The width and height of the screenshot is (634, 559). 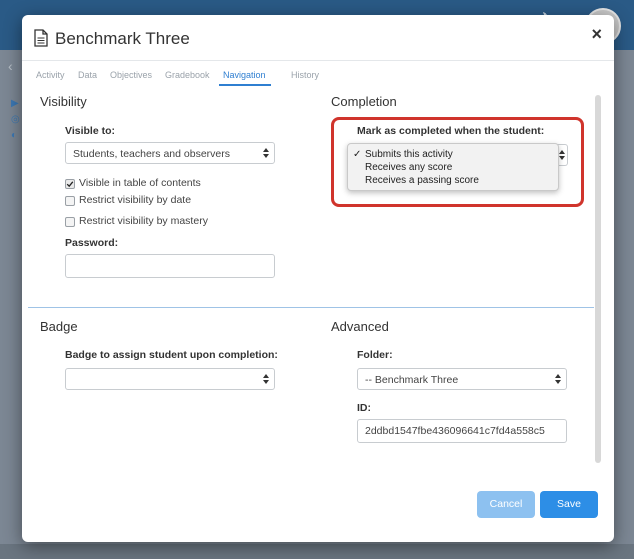 What do you see at coordinates (41, 38) in the screenshot?
I see `document-icon` at bounding box center [41, 38].